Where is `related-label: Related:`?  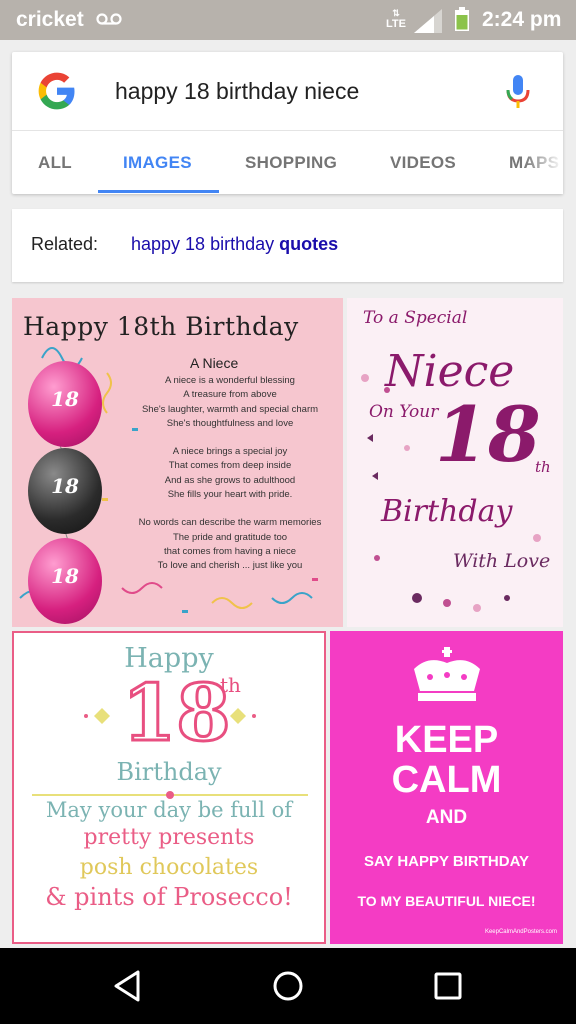
related-label: Related: is located at coordinates (65, 244).